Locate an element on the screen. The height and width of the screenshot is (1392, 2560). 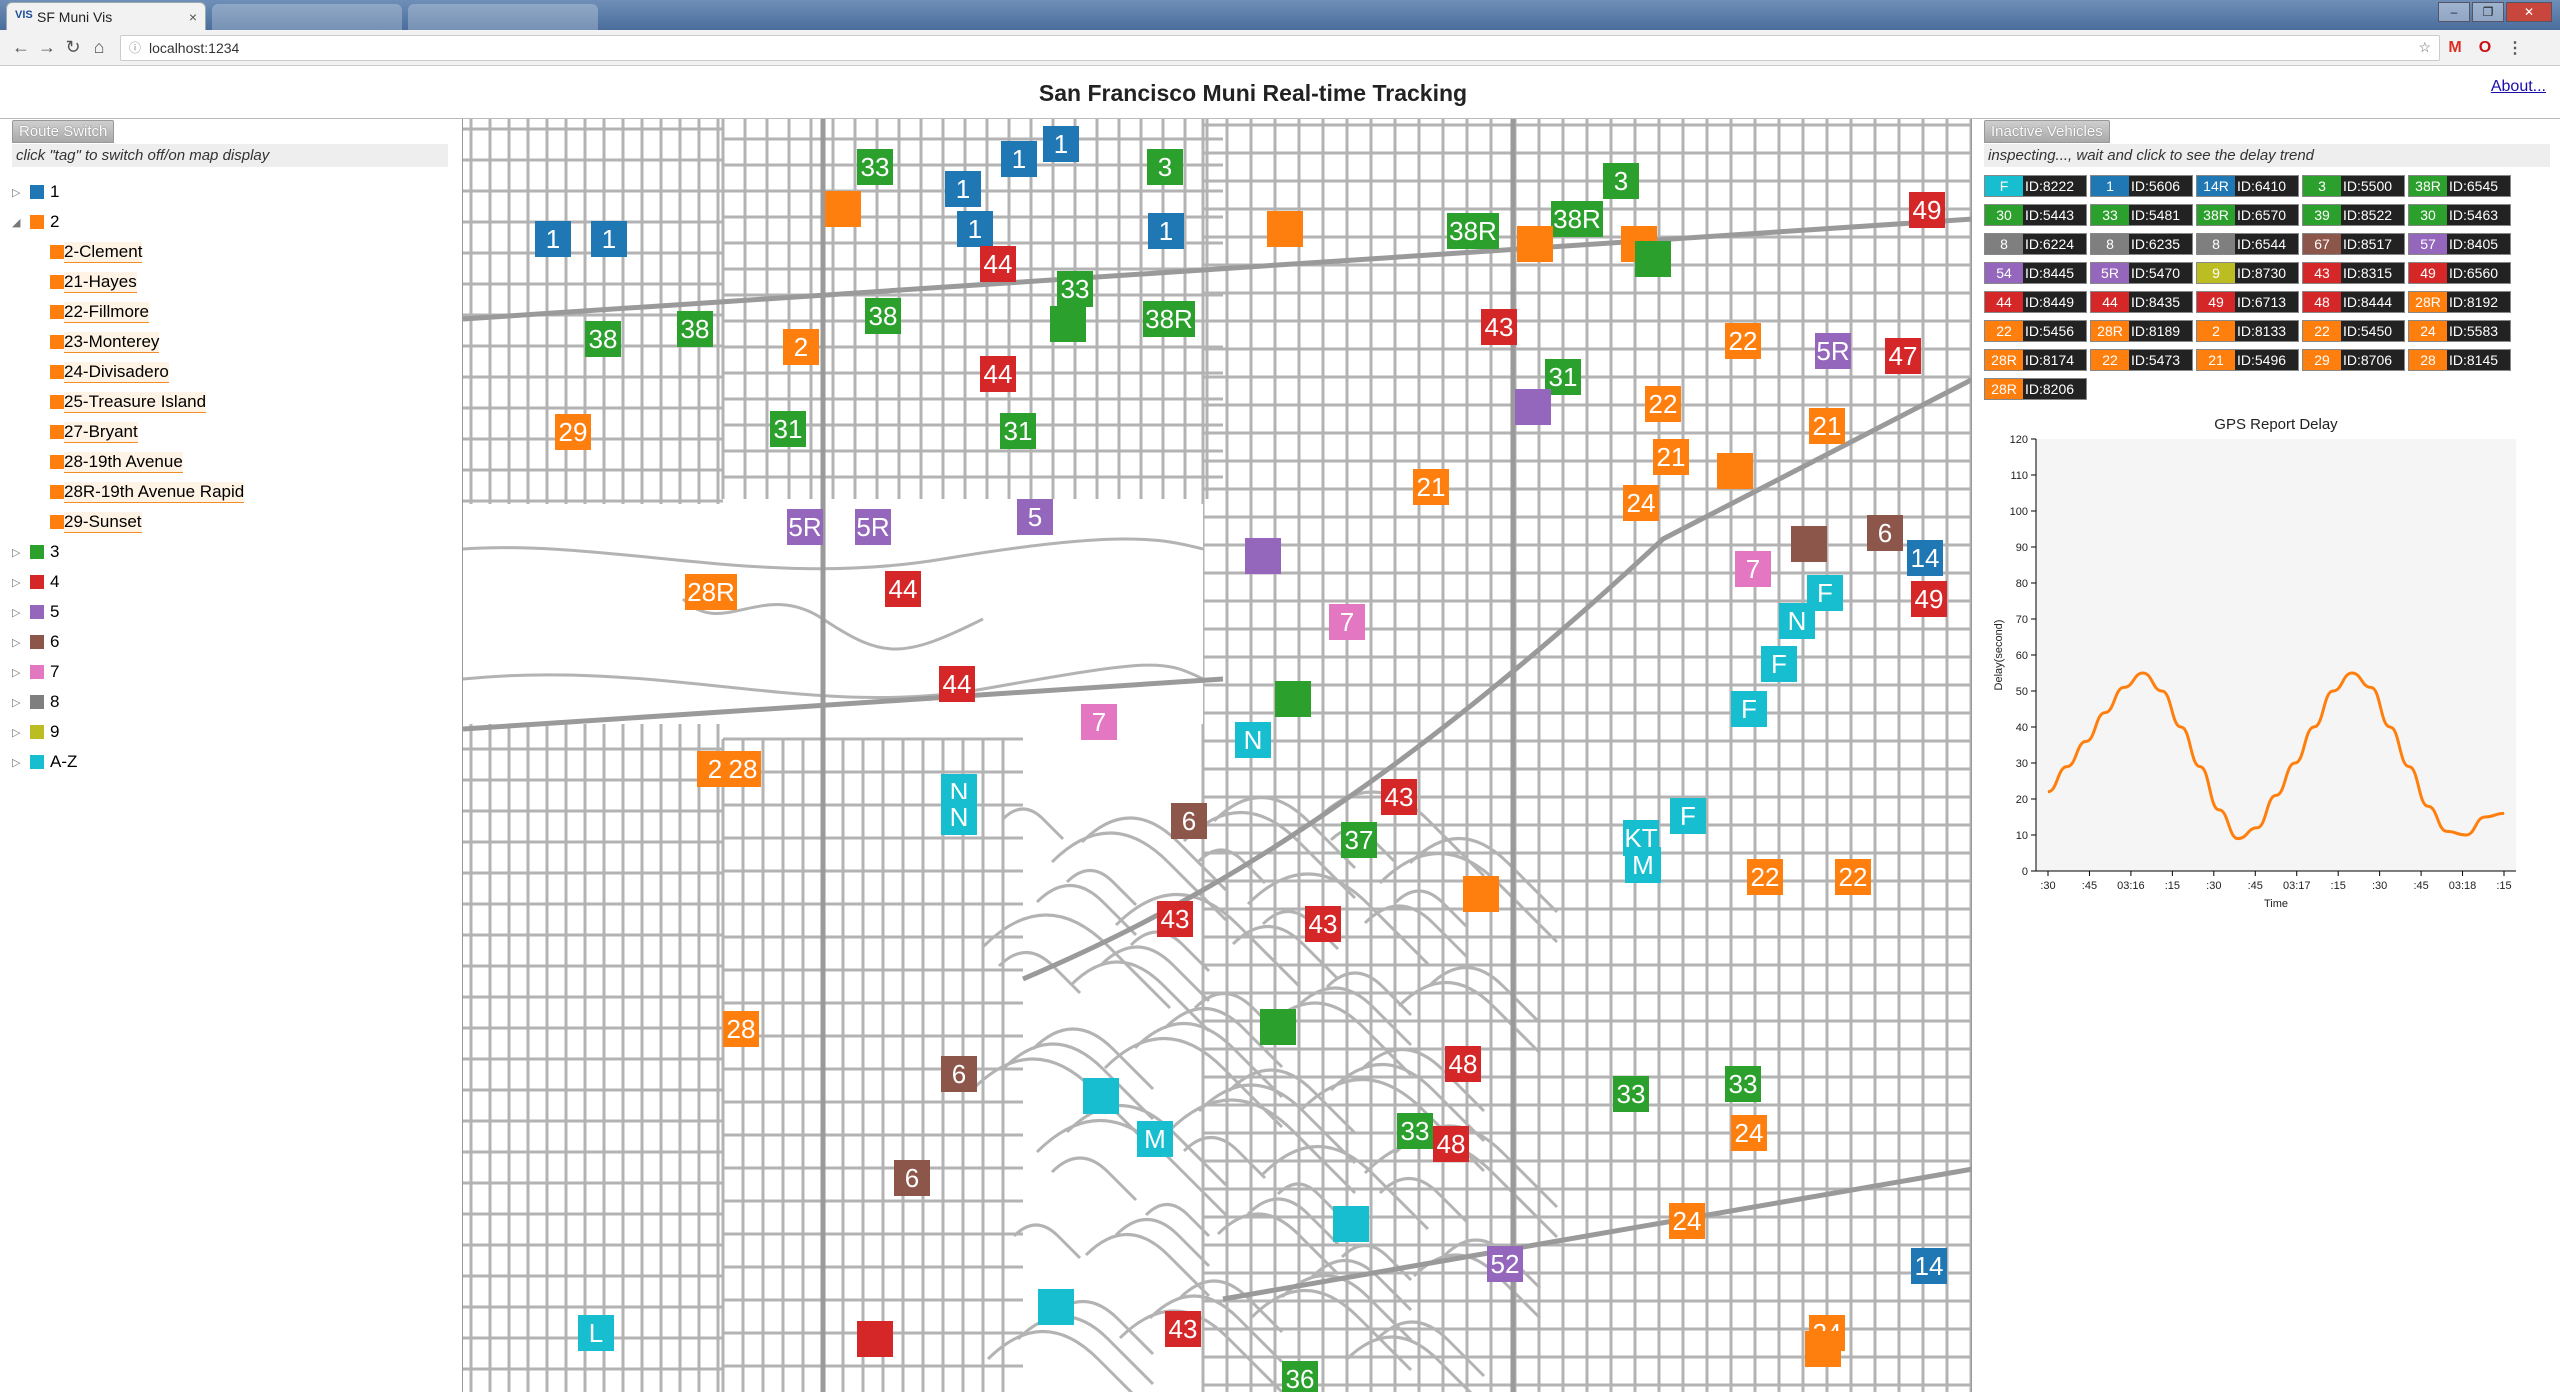
gmail-extension-icon: M is located at coordinates (2455, 48).